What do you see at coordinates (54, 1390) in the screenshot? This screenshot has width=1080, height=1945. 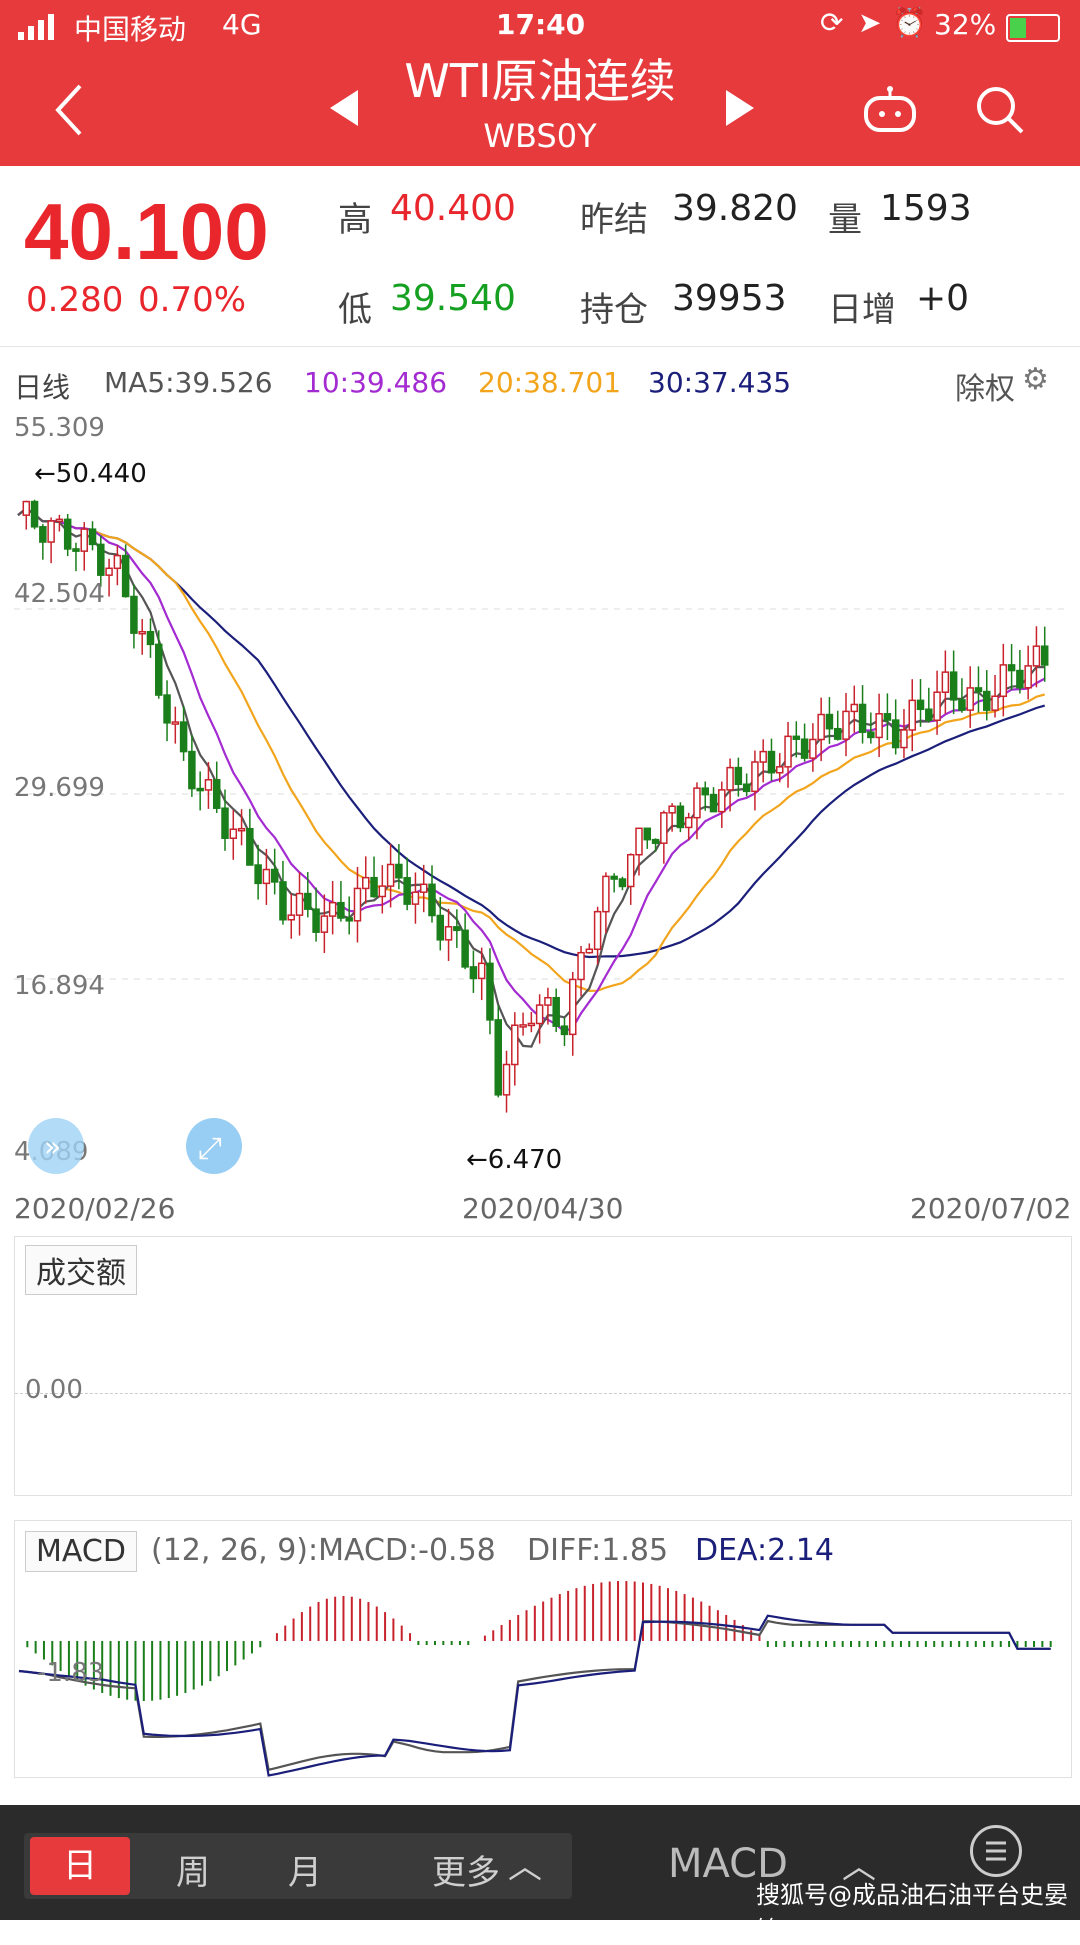 I see `turnover-zero-label: 0.00` at bounding box center [54, 1390].